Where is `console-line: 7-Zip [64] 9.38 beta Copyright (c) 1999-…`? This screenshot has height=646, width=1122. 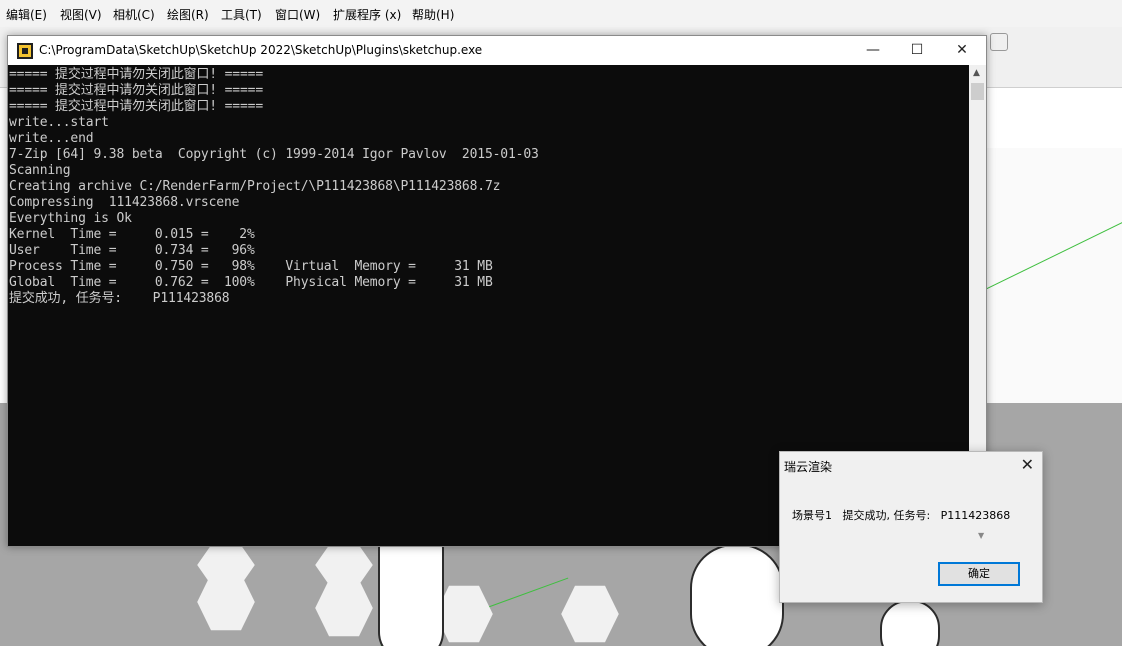
console-line: 7-Zip [64] 9.38 beta Copyright (c) 1999-… is located at coordinates (274, 154).